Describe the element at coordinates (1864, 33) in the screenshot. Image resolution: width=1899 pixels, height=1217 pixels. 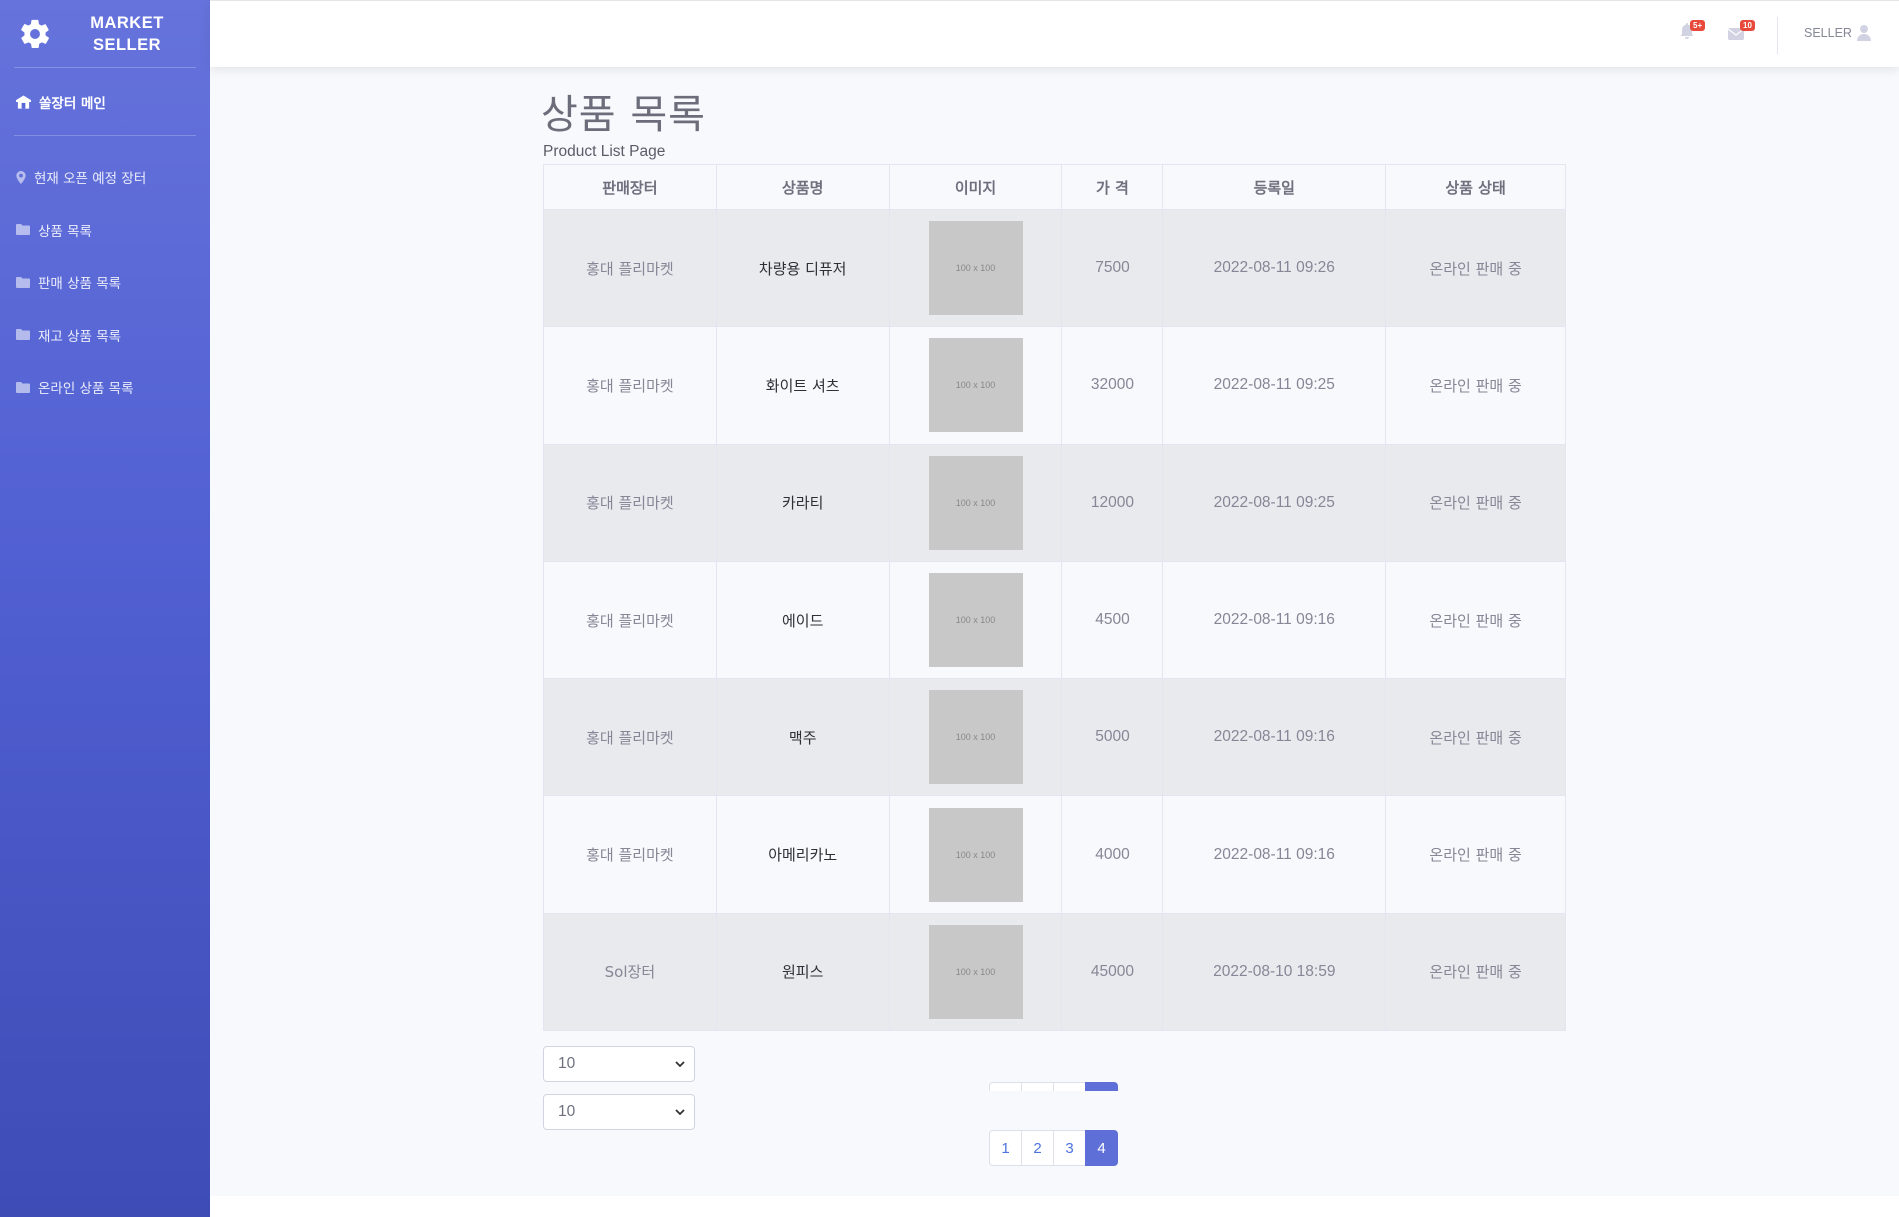
I see `user-avatar-icon` at that location.